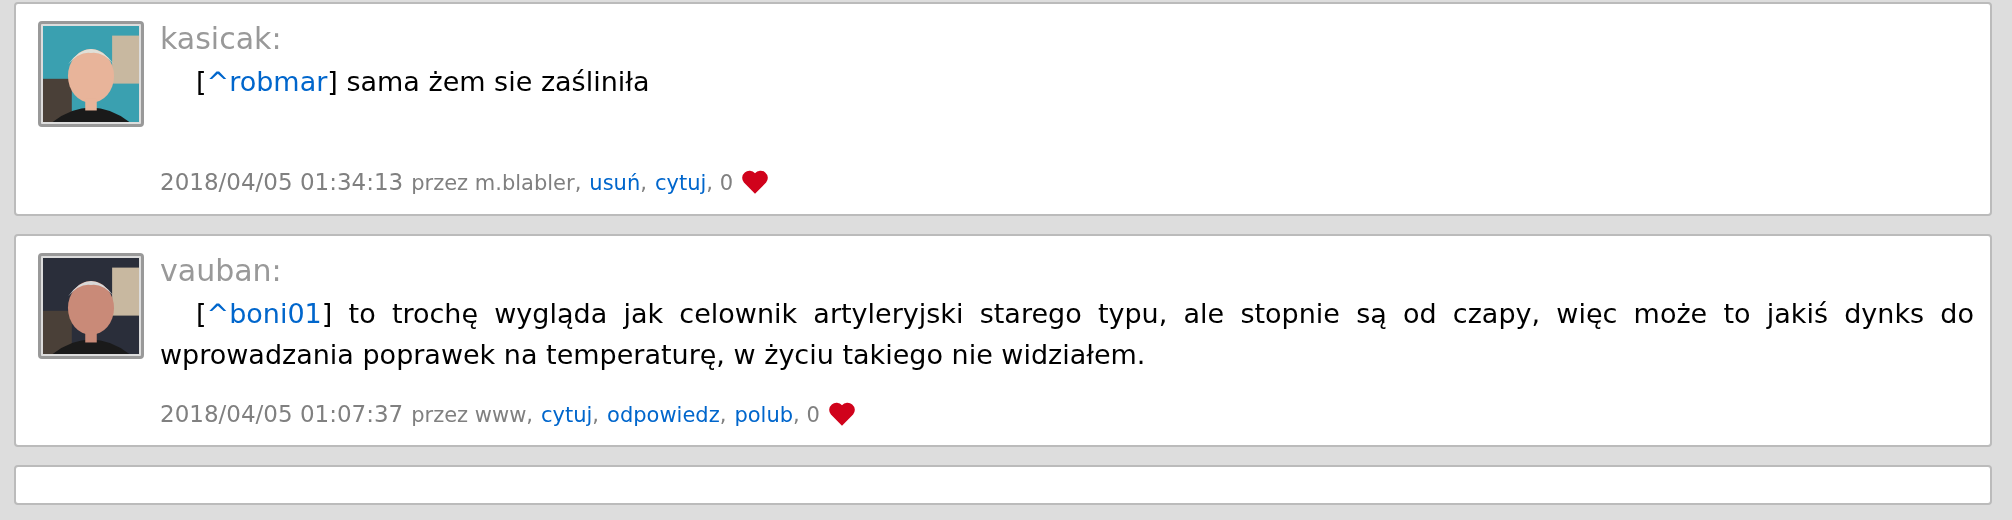  What do you see at coordinates (615, 184) in the screenshot?
I see `action-link: usuń` at bounding box center [615, 184].